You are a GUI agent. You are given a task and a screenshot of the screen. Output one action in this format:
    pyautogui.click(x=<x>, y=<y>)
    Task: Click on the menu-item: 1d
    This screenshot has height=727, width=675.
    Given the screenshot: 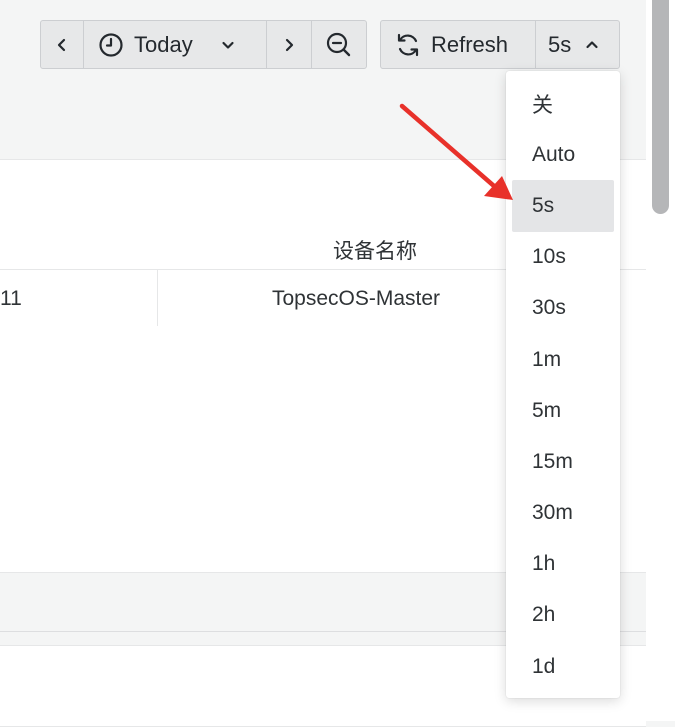 What is the action you would take?
    pyautogui.click(x=563, y=666)
    